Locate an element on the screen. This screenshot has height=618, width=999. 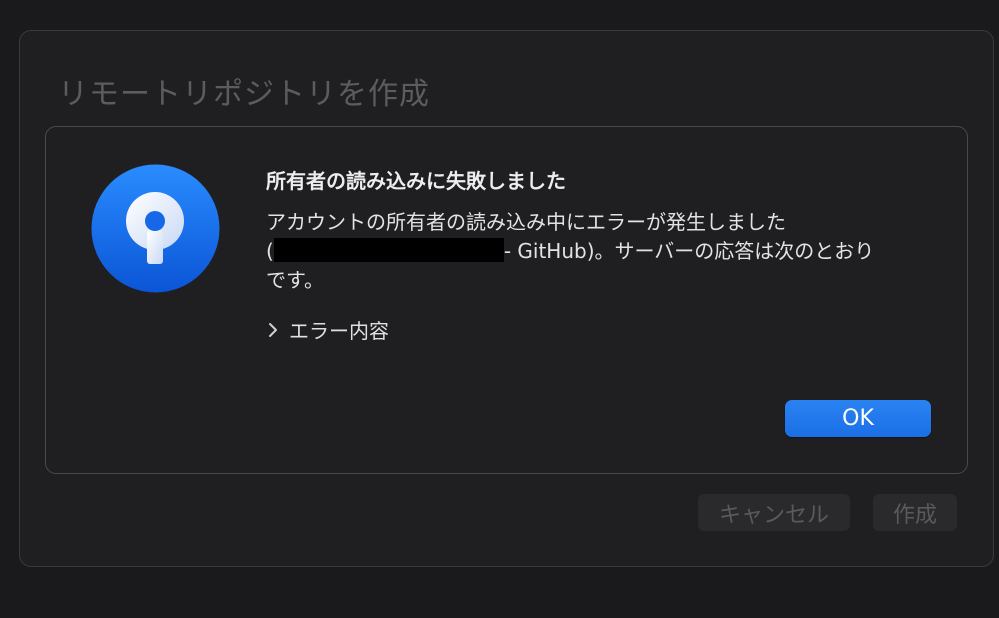
message-line-2-rest: - GitHub)。サーバーの応答は次のとおり is located at coordinates (689, 251).